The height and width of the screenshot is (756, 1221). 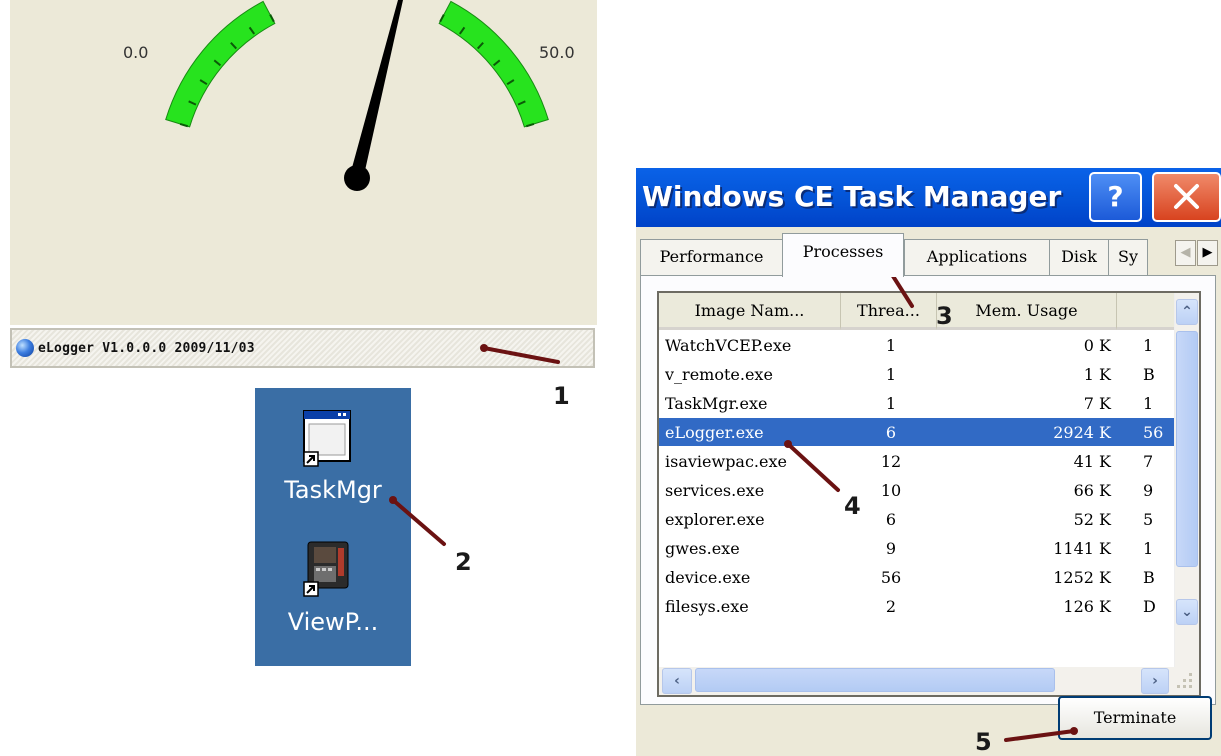 I want to click on vertical-scroll-thumb, so click(x=1187, y=449).